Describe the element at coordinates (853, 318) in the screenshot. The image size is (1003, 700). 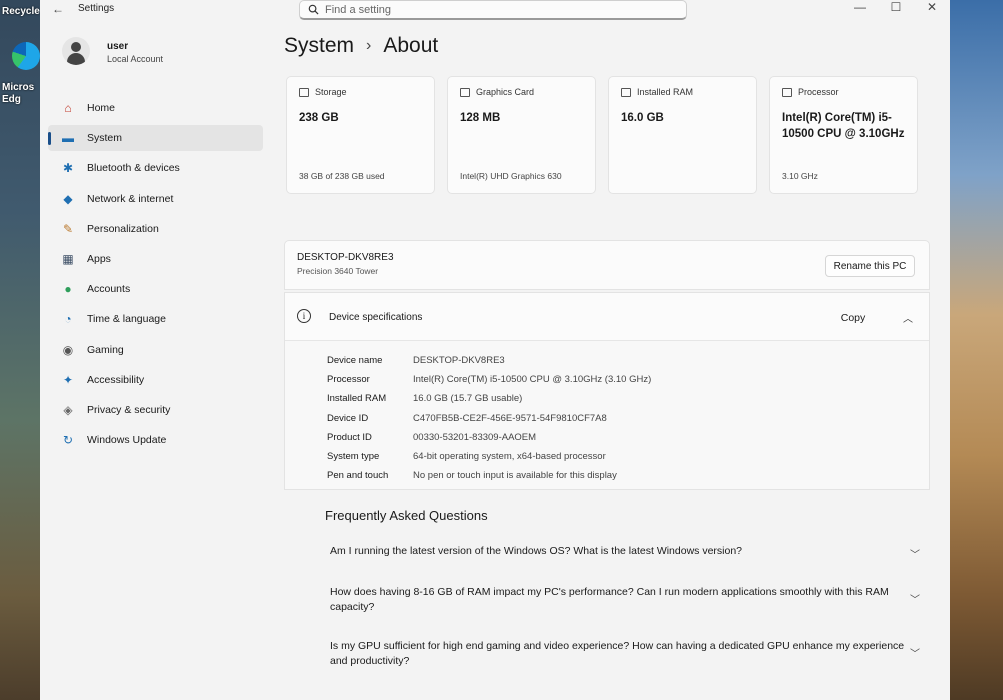
I see `copy-button: Copy` at that location.